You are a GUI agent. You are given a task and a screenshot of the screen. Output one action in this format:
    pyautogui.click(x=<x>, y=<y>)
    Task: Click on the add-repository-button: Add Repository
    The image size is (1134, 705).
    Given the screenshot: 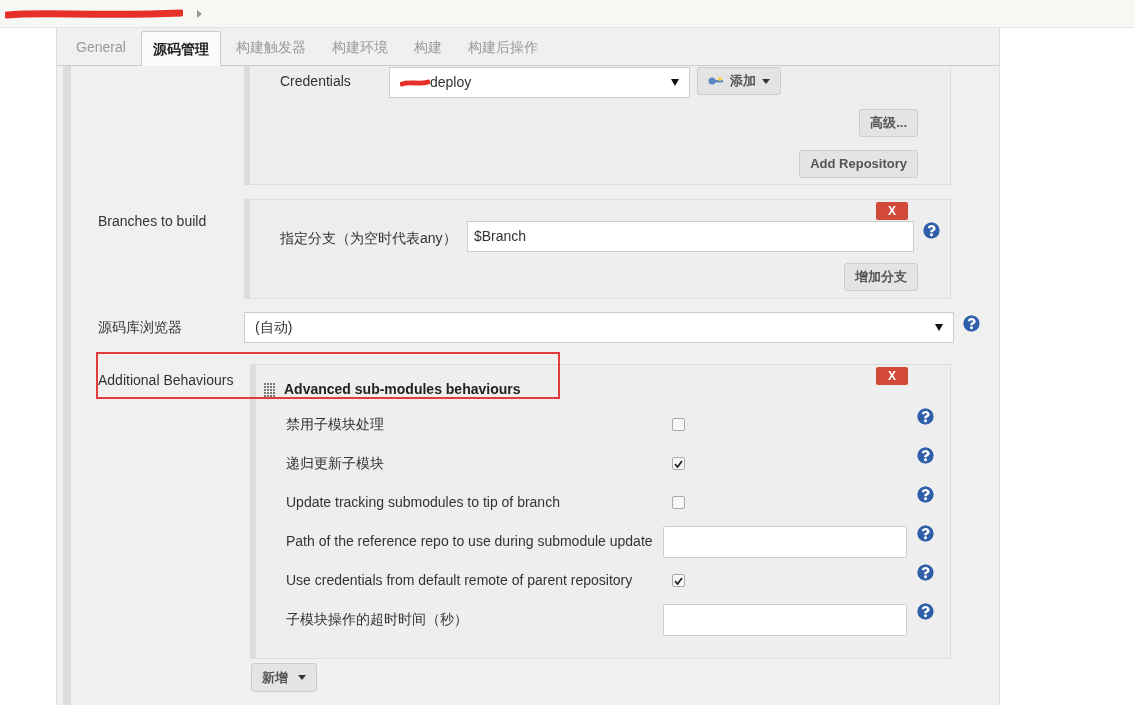 What is the action you would take?
    pyautogui.click(x=858, y=164)
    